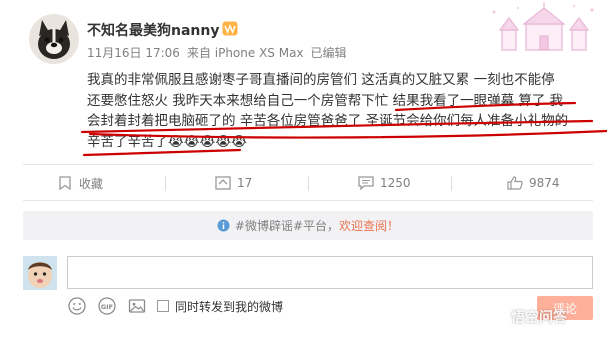  I want to click on comment-count: 1250, so click(395, 183).